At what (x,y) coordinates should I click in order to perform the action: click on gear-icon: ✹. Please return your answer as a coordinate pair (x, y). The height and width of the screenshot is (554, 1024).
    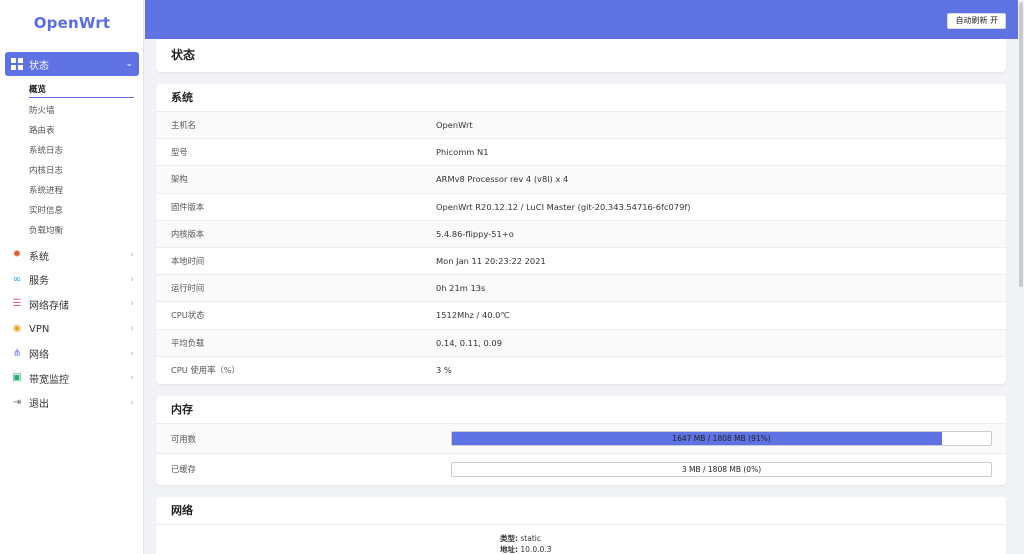
    Looking at the image, I should click on (17, 255).